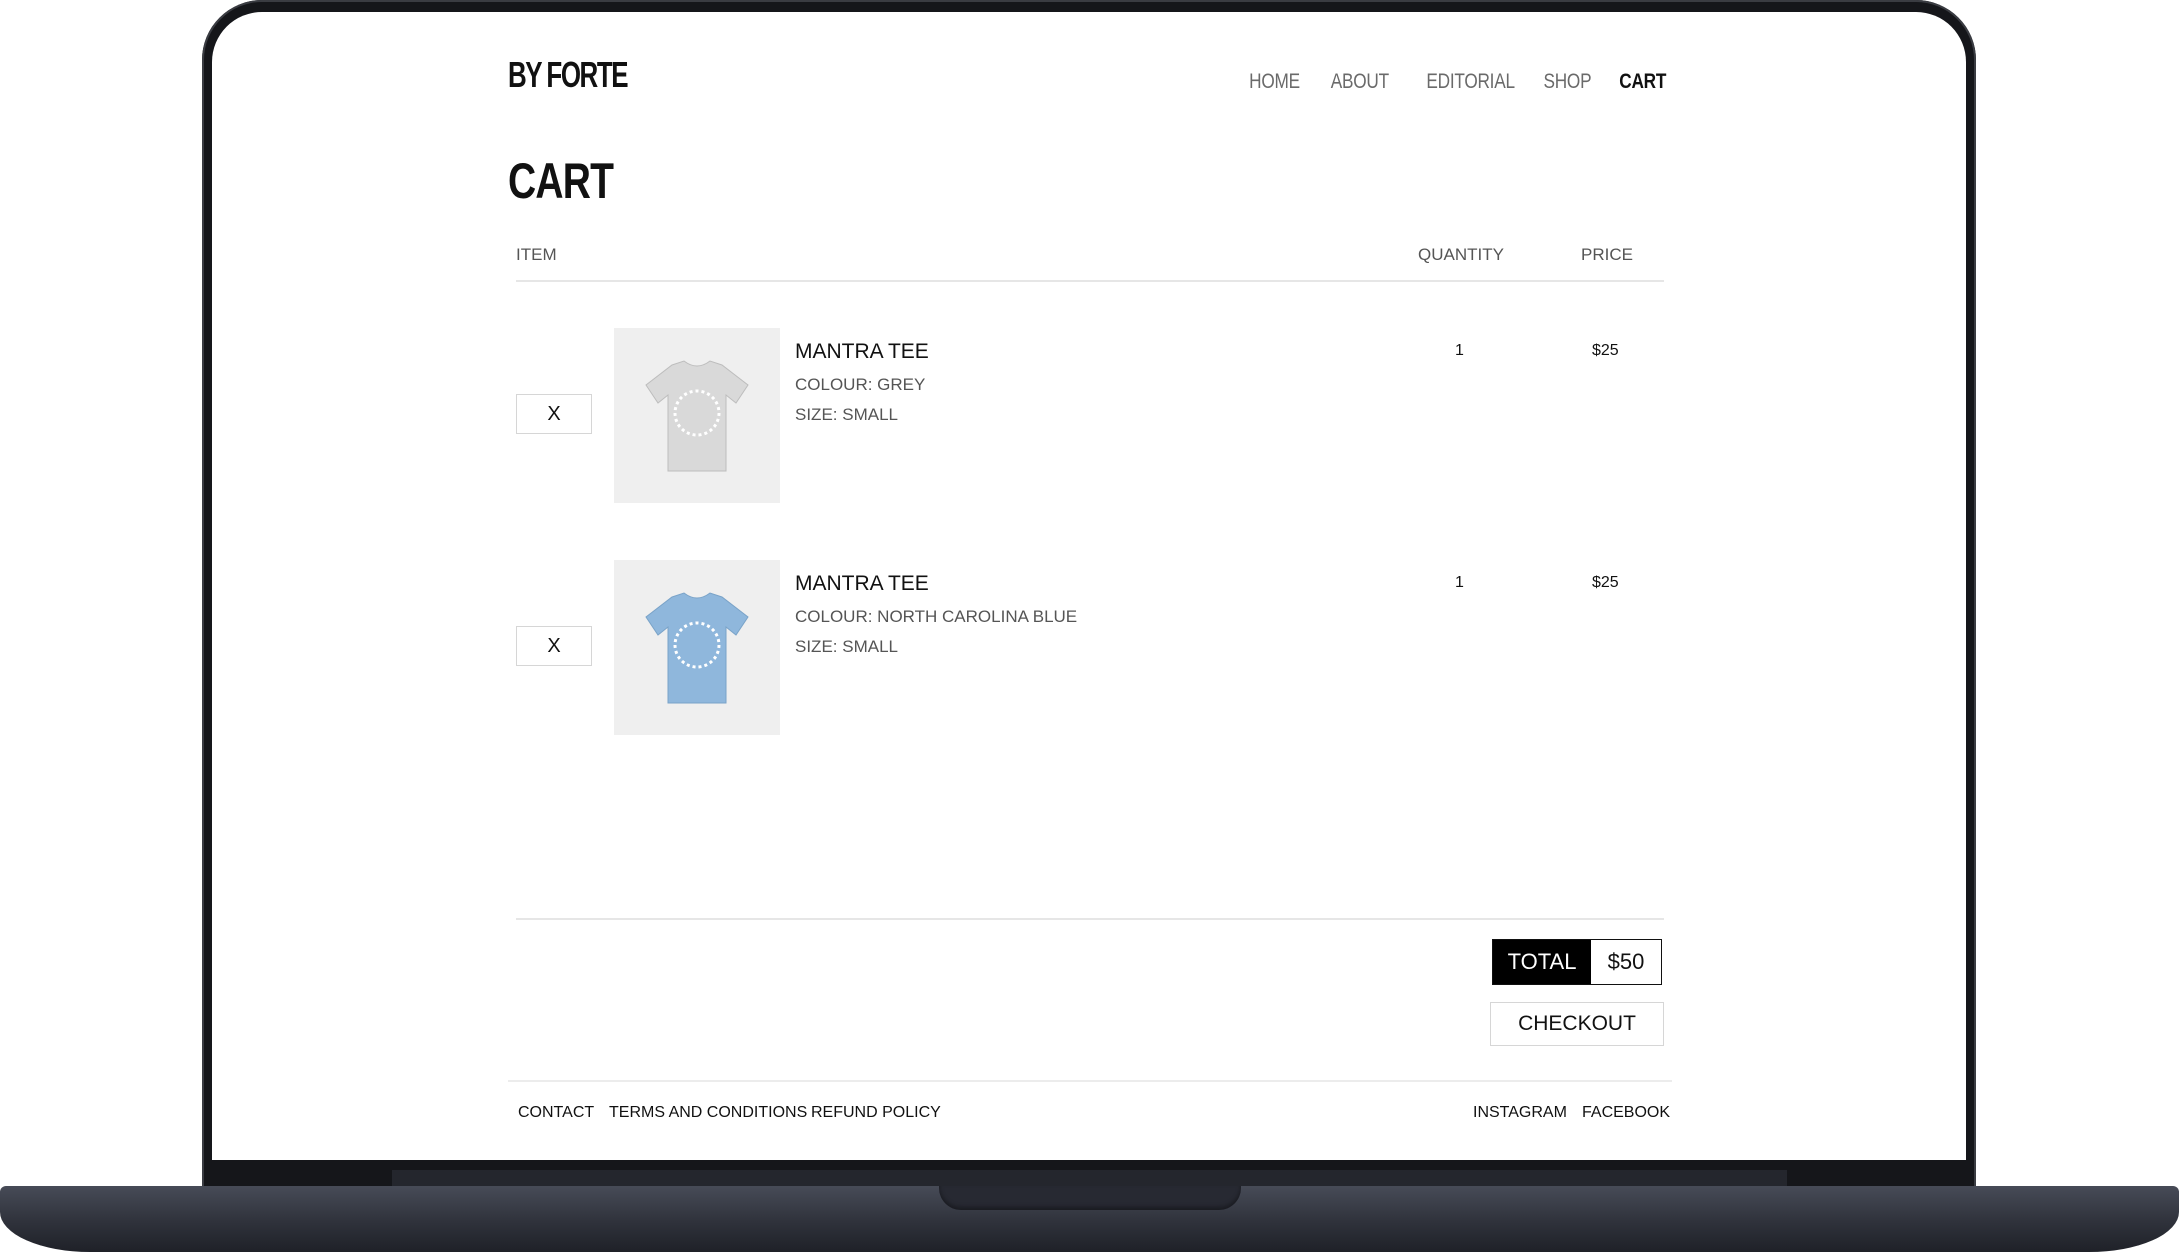 This screenshot has height=1252, width=2179. I want to click on footer-link-contact: CONTACT, so click(556, 1113).